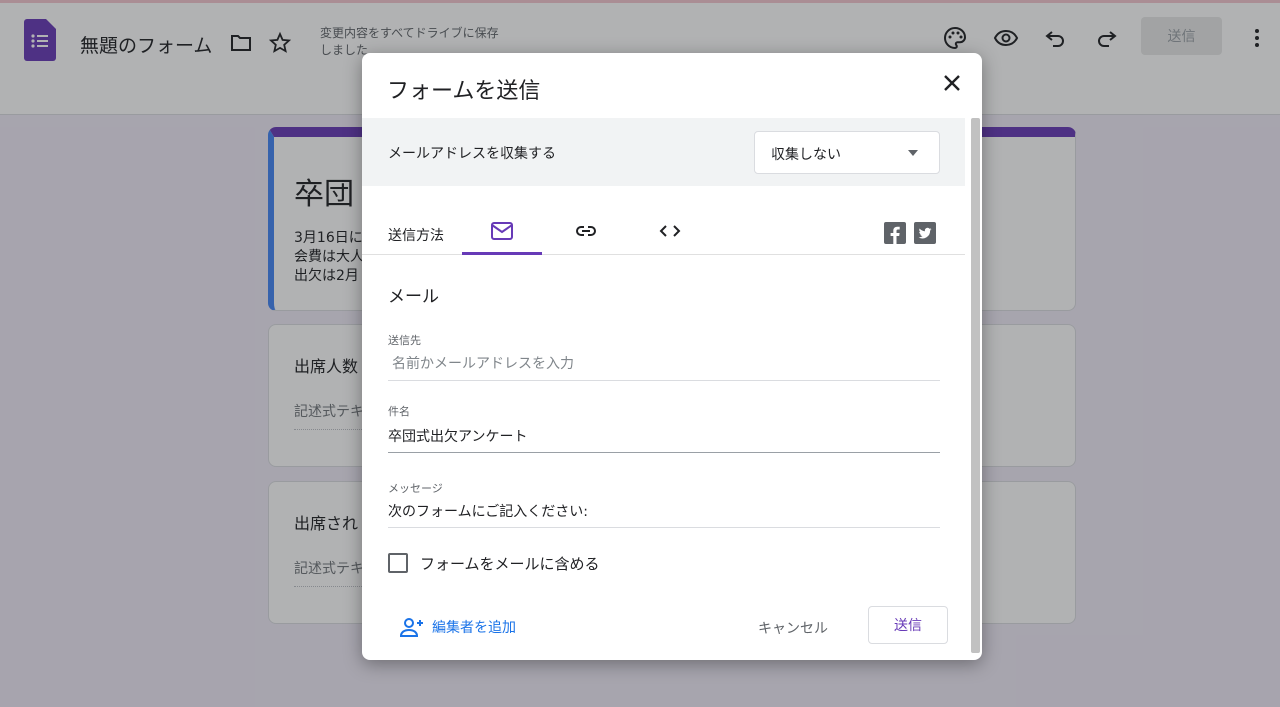  I want to click on email-section-title: メール, so click(413, 297).